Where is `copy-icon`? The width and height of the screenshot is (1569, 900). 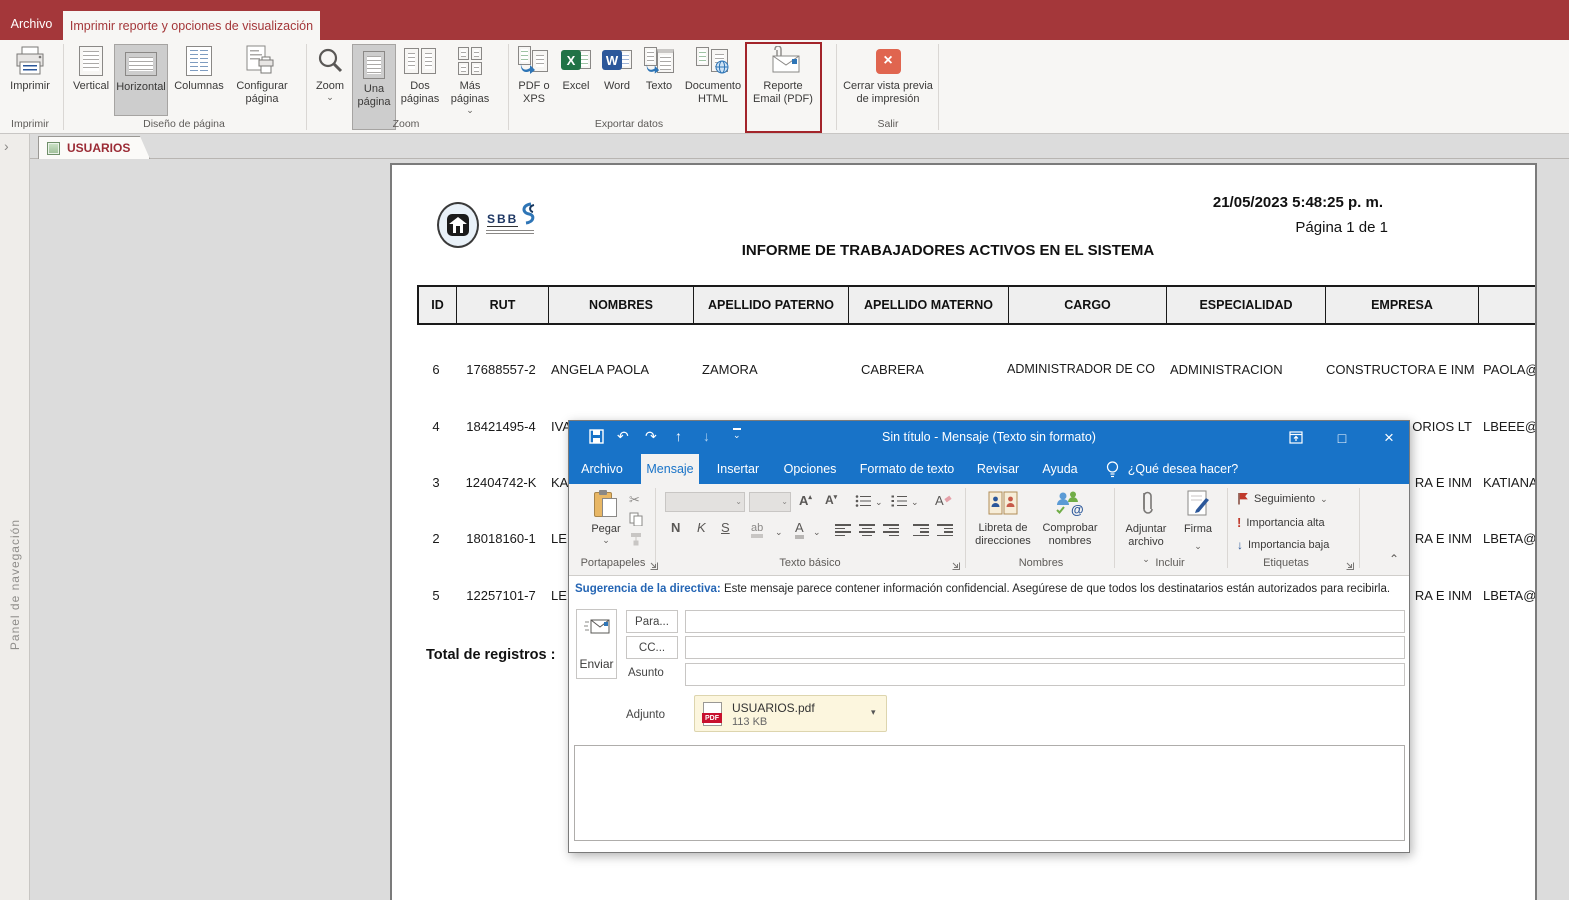
copy-icon is located at coordinates (636, 521).